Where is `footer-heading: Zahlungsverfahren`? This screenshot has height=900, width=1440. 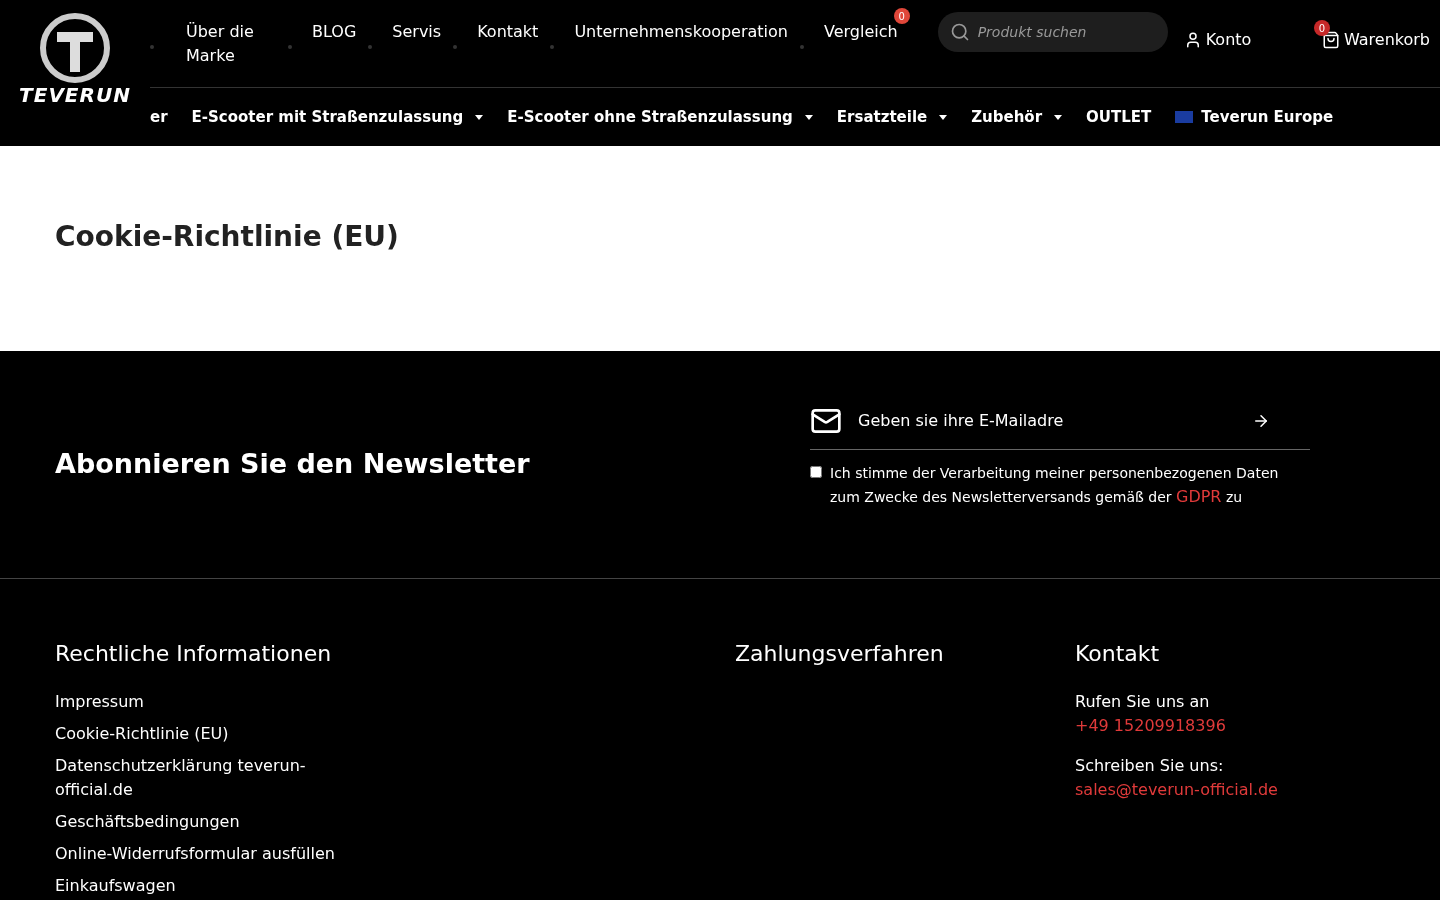
footer-heading: Zahlungsverfahren is located at coordinates (840, 654).